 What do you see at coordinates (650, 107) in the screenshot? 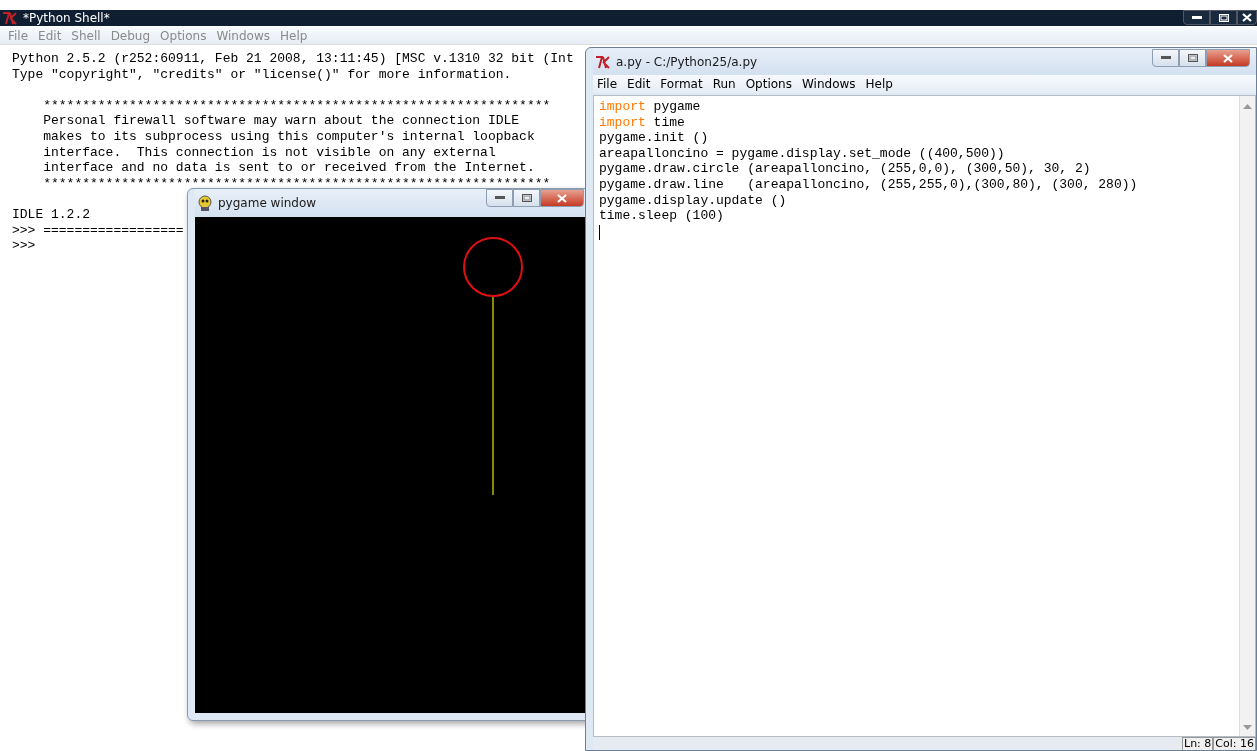
I see `code-line: import pygame` at bounding box center [650, 107].